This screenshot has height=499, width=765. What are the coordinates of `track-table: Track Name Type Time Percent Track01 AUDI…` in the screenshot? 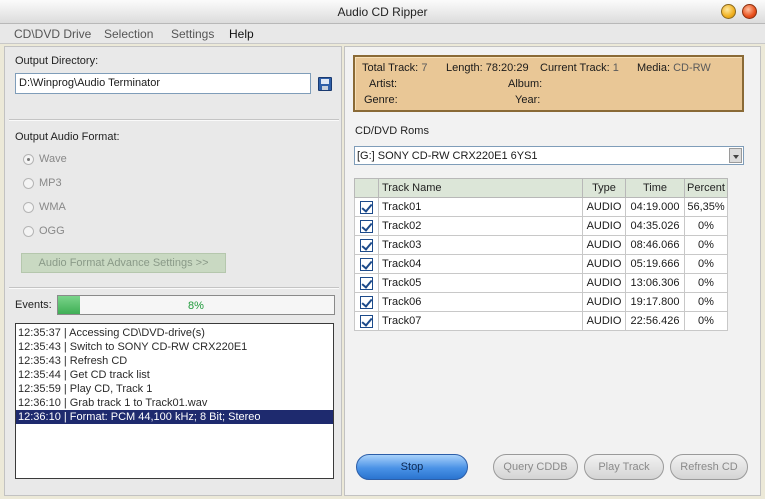 It's located at (541, 254).